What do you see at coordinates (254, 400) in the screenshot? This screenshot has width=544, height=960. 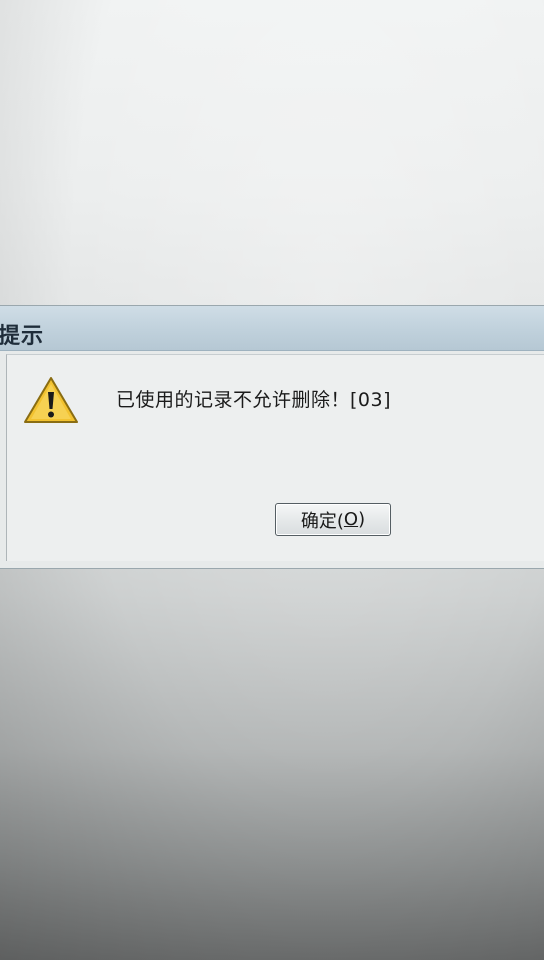 I see `dialog-message: 已使用的记录不允许删除！[03]` at bounding box center [254, 400].